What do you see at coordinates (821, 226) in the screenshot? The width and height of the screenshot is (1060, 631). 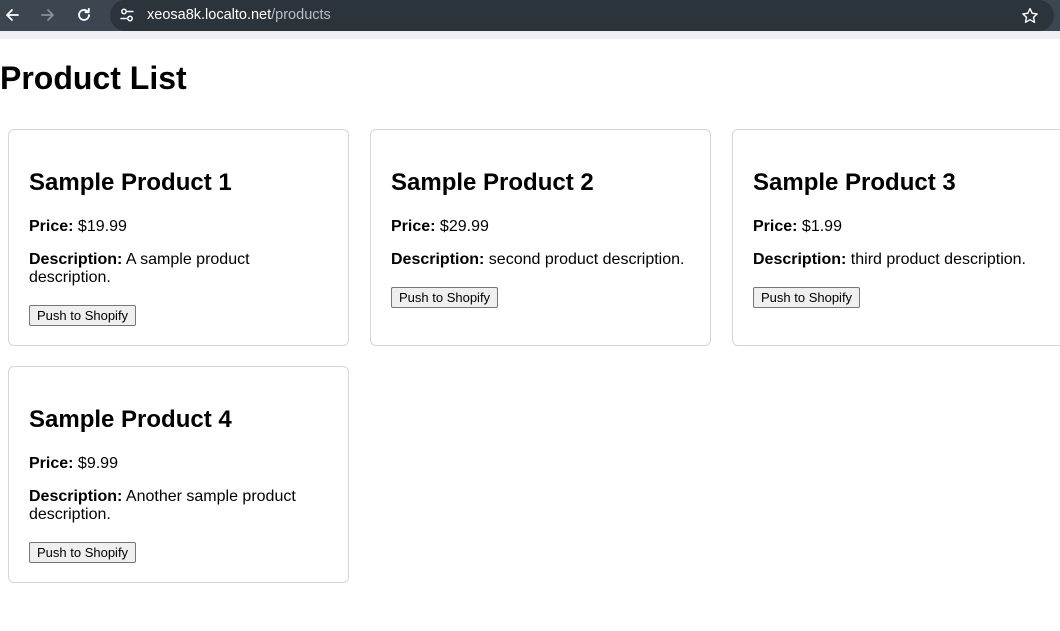 I see `price-value: $1.99` at bounding box center [821, 226].